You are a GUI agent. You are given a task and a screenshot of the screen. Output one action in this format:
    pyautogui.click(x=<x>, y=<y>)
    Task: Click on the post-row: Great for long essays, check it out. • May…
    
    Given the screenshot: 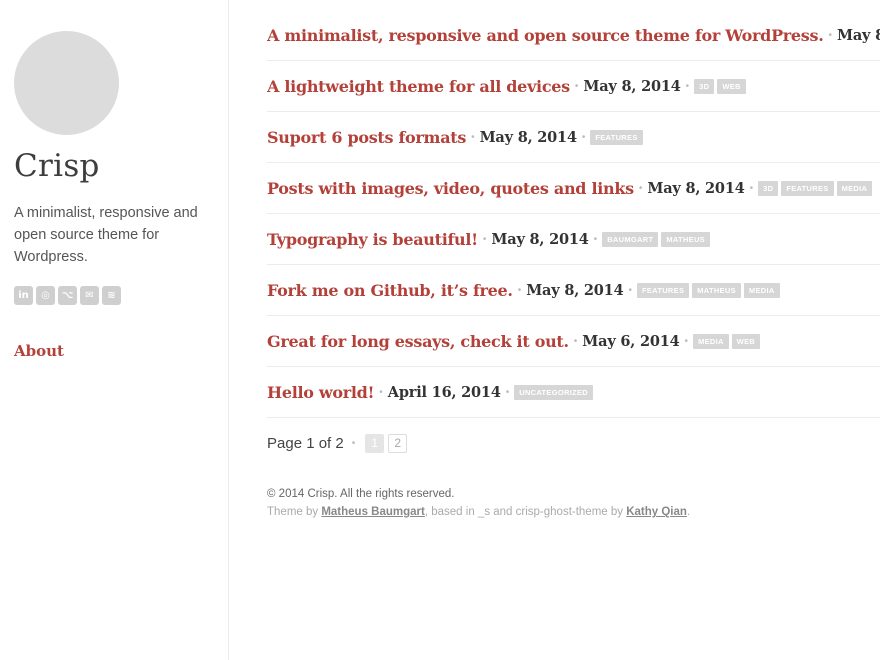 What is the action you would take?
    pyautogui.click(x=573, y=341)
    